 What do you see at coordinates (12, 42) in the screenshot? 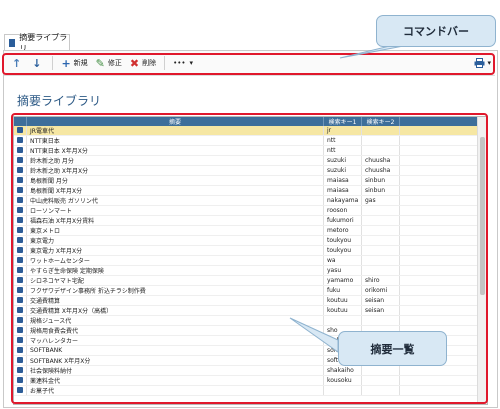
I see `document-icon` at bounding box center [12, 42].